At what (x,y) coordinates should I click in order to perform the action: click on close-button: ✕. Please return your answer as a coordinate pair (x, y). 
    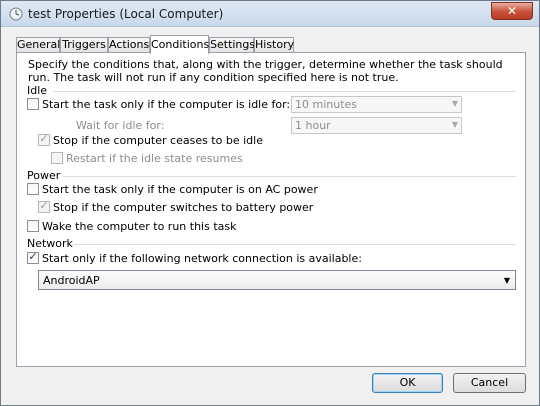
    Looking at the image, I should click on (512, 11).